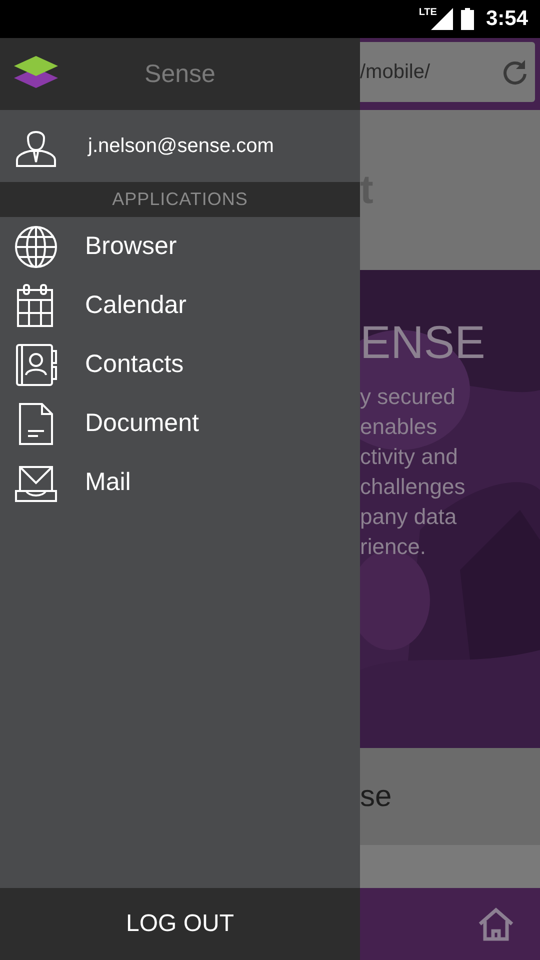 The height and width of the screenshot is (960, 540). I want to click on account-email: j.nelson@sense.com, so click(181, 146).